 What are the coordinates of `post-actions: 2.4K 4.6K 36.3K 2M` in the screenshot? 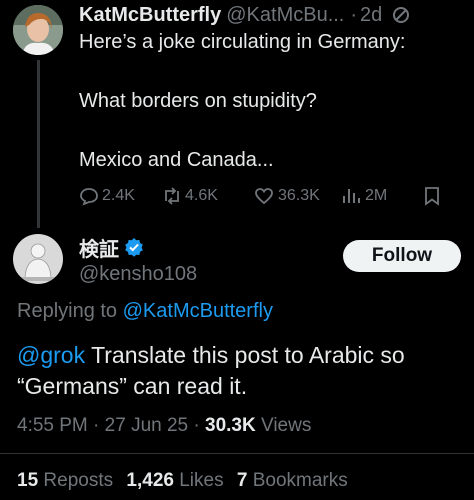 It's located at (269, 197).